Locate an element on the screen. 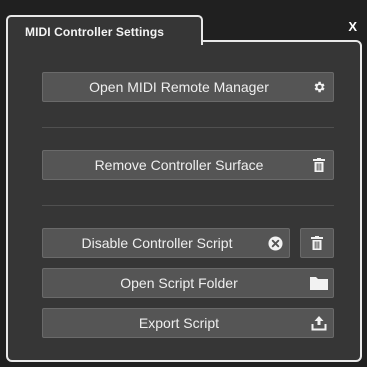  export-script-button: Export Script is located at coordinates (188, 323).